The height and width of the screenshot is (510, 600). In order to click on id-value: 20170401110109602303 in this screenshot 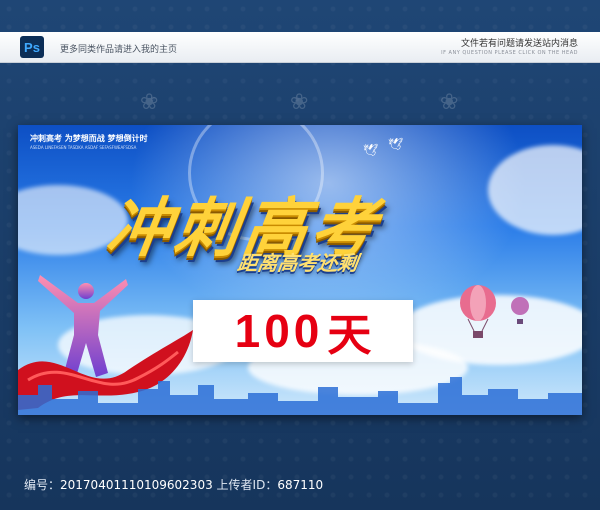, I will do `click(136, 485)`.